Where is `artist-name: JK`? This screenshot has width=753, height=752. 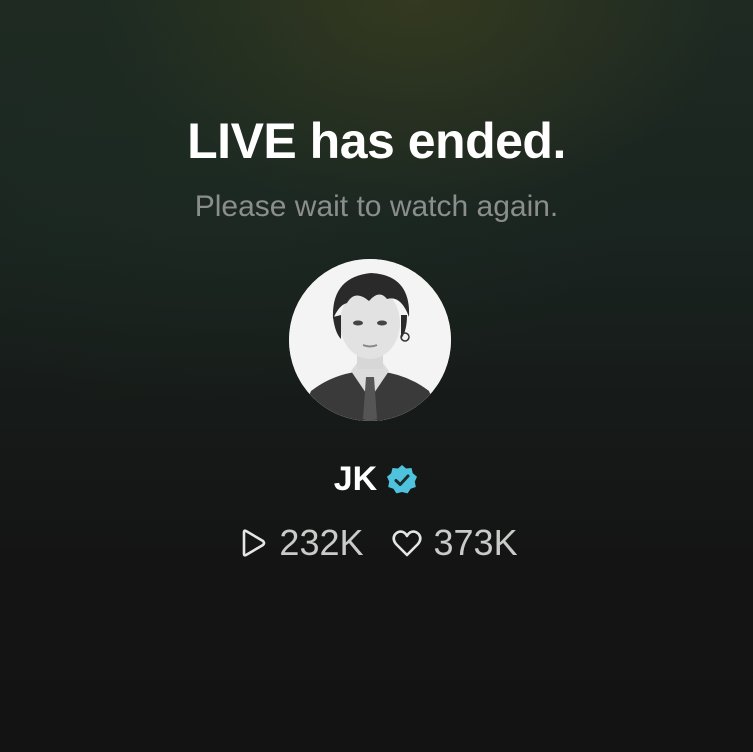 artist-name: JK is located at coordinates (355, 479).